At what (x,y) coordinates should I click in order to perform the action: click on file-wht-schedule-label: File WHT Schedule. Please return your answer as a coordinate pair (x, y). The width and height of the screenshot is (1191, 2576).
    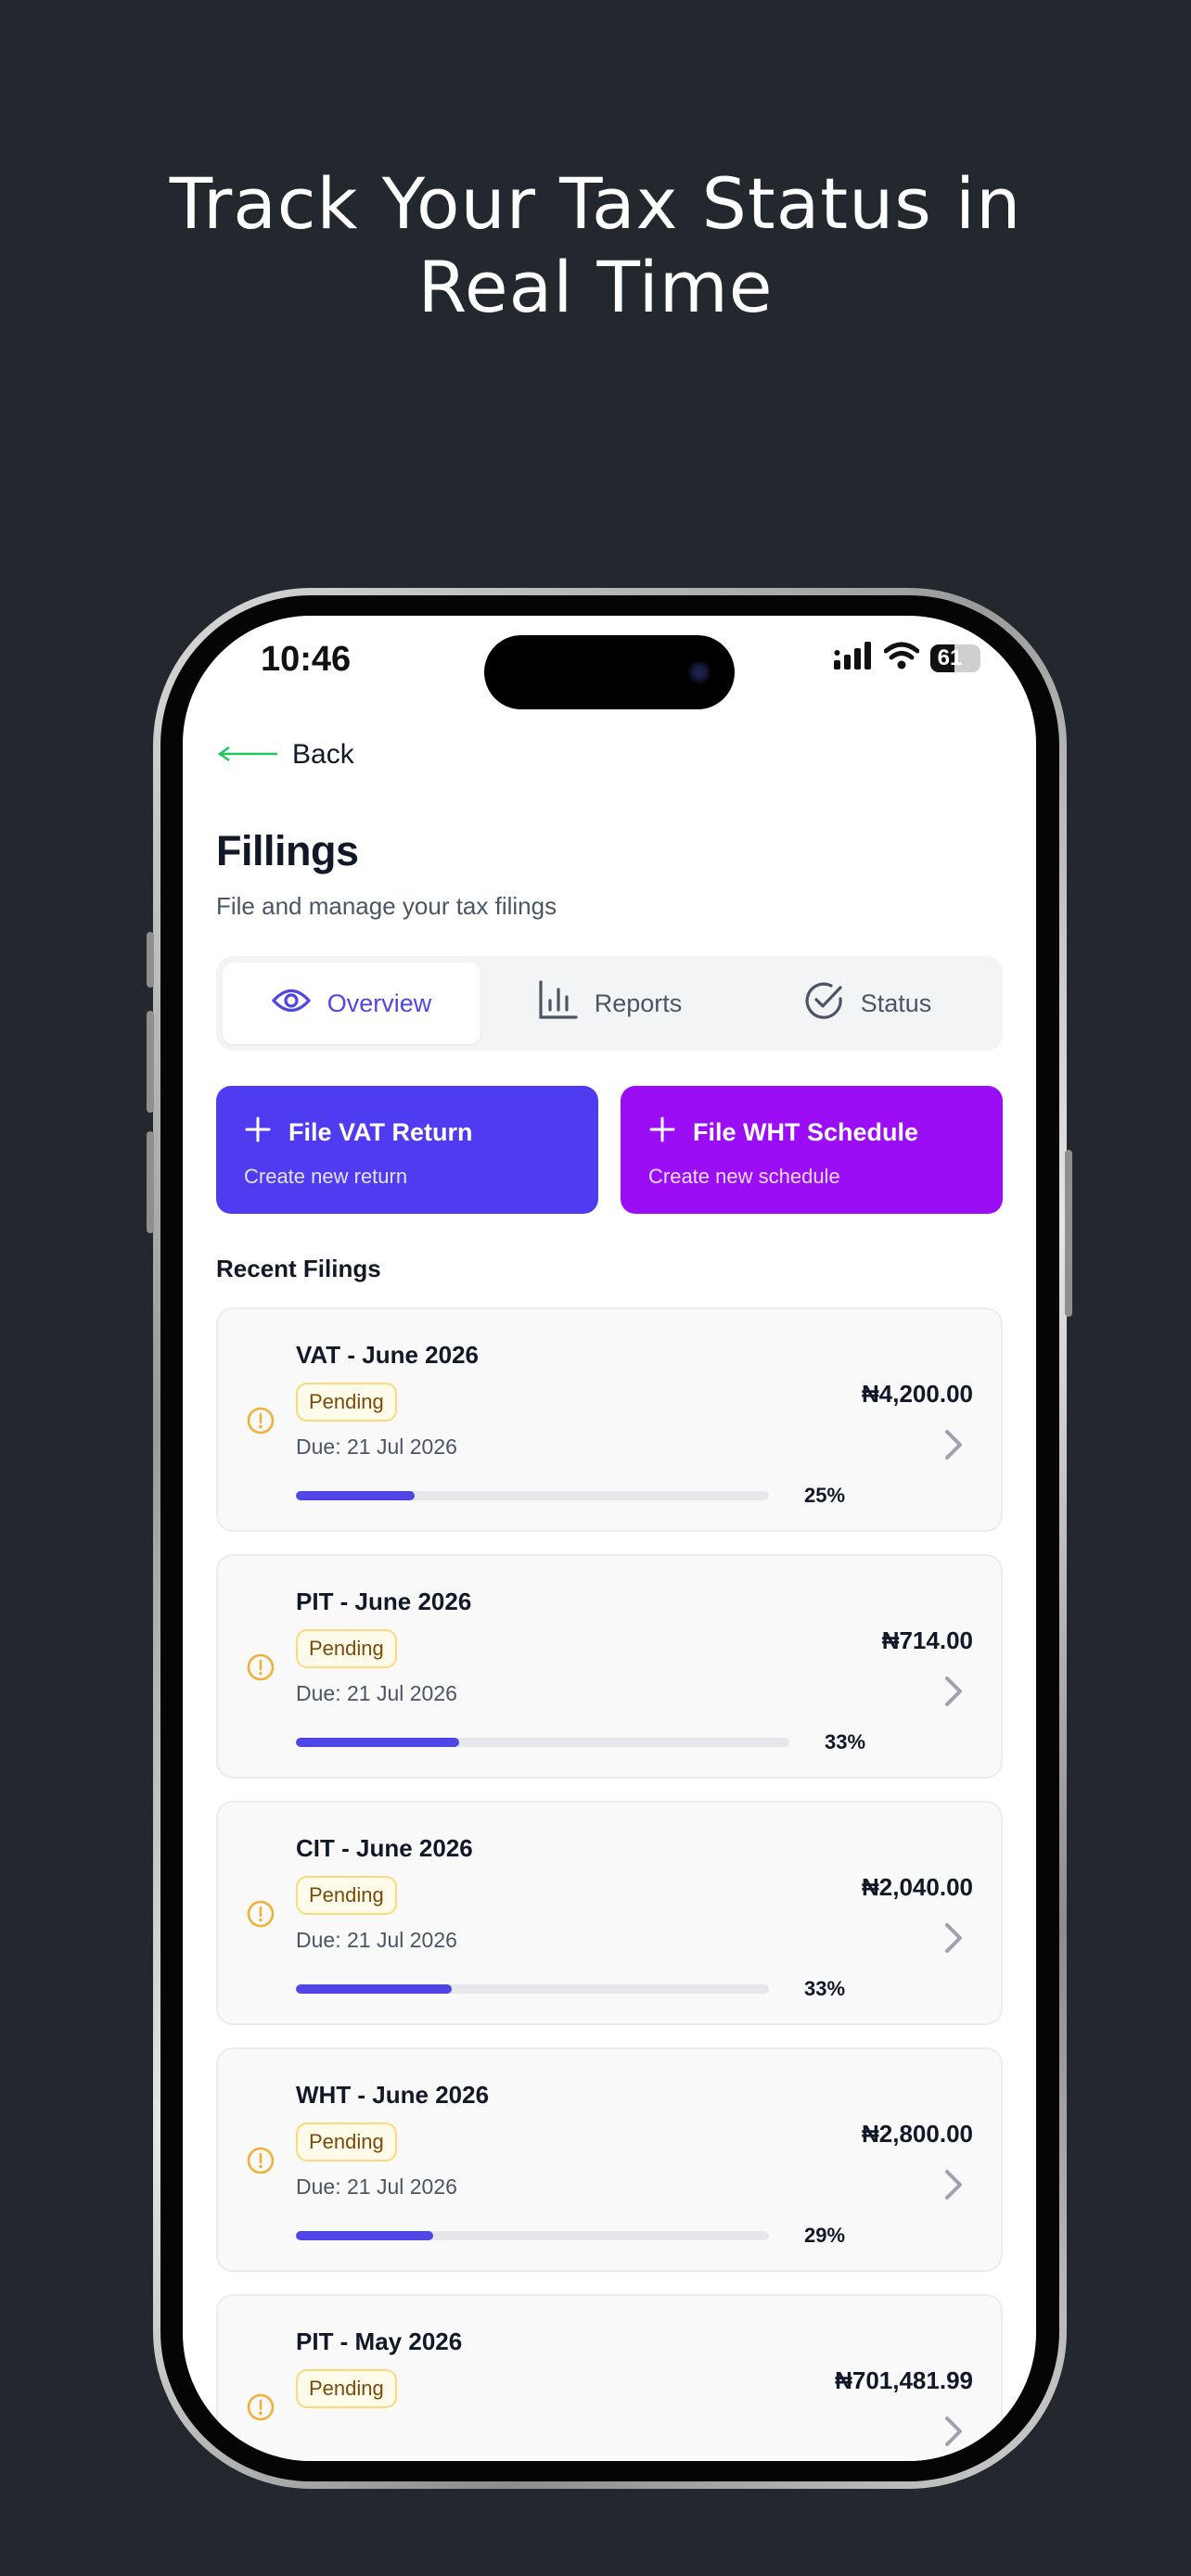
    Looking at the image, I should click on (806, 1132).